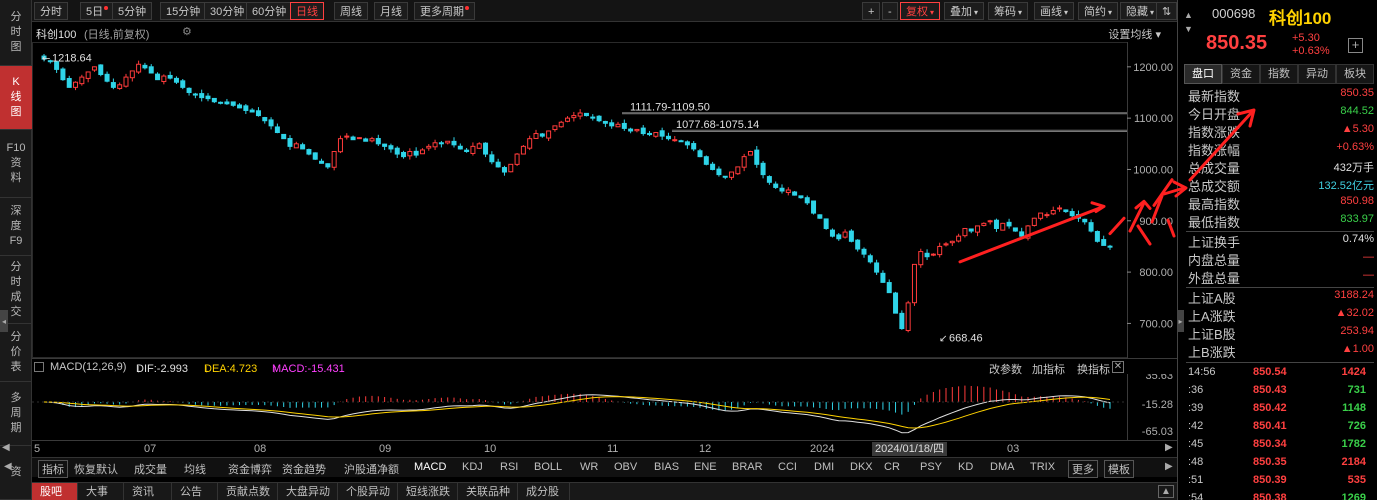 The height and width of the screenshot is (500, 1377). I want to click on stat-value: 253.94, so click(1357, 331).